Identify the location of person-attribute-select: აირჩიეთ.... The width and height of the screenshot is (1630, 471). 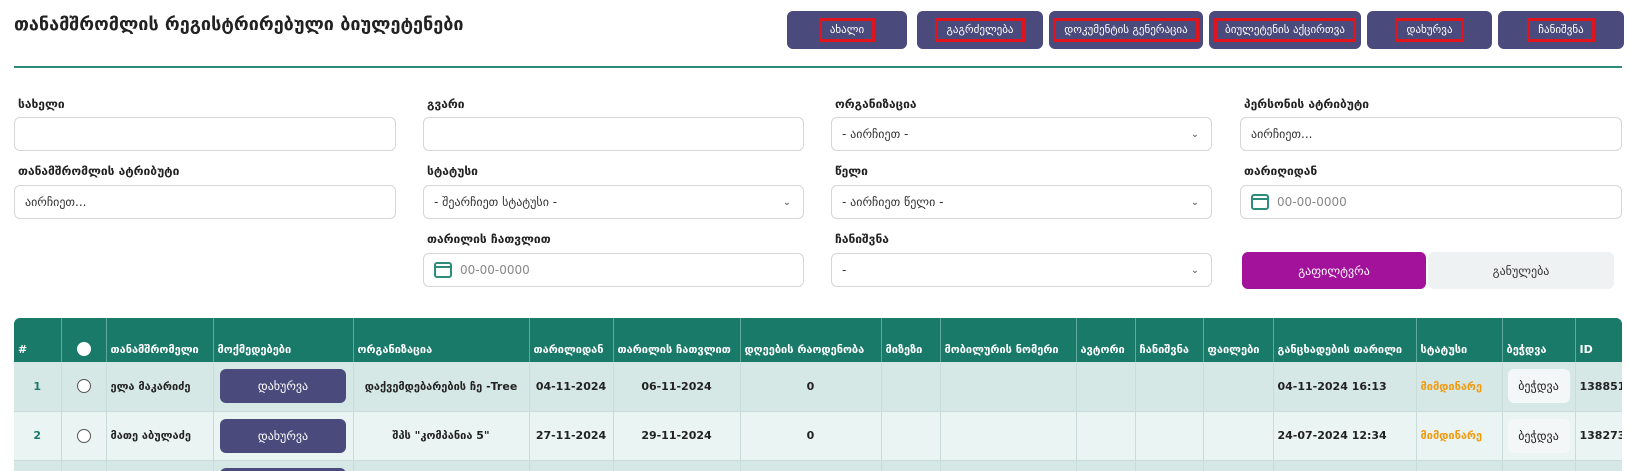
(1431, 134).